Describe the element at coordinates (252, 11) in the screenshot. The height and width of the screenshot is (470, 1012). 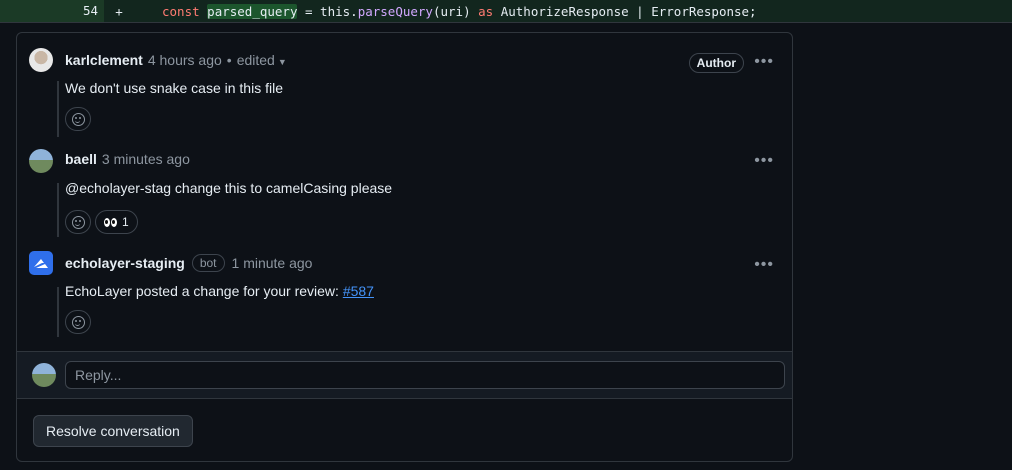
I see `code-highlighted-variable: parsed_query` at that location.